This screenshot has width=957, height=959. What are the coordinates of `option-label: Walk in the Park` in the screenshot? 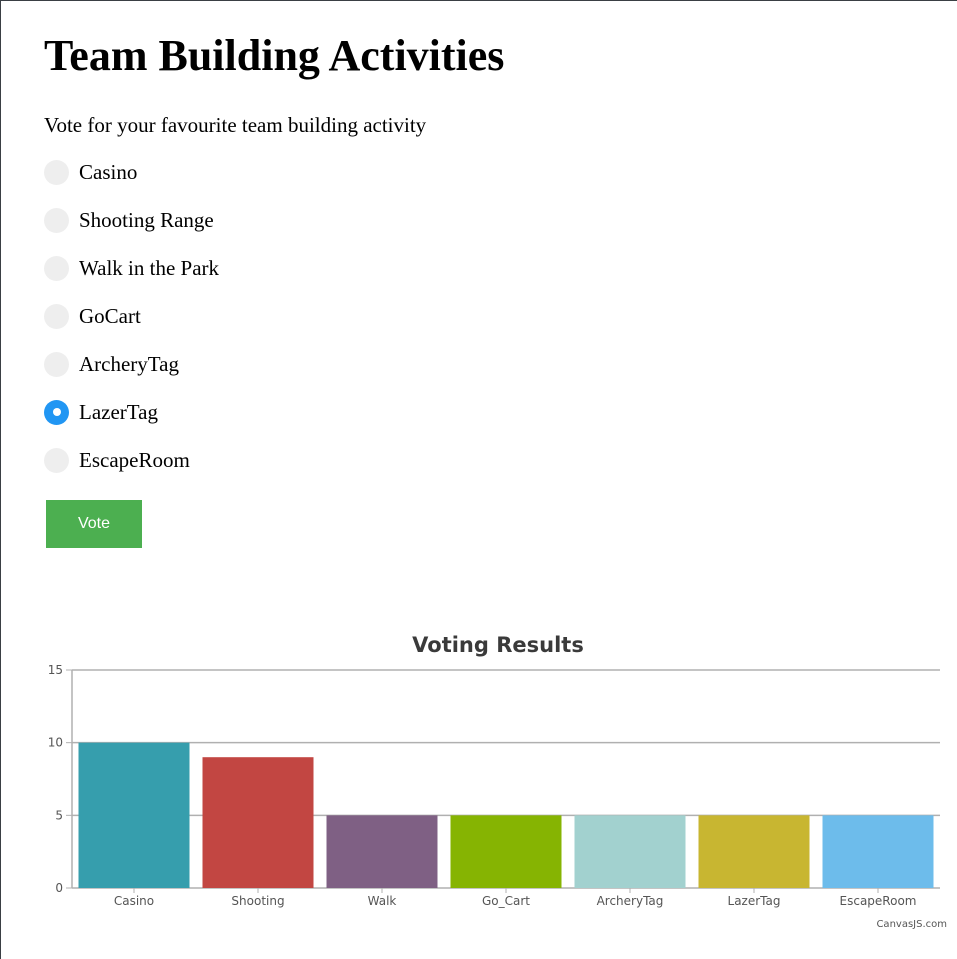 It's located at (149, 268).